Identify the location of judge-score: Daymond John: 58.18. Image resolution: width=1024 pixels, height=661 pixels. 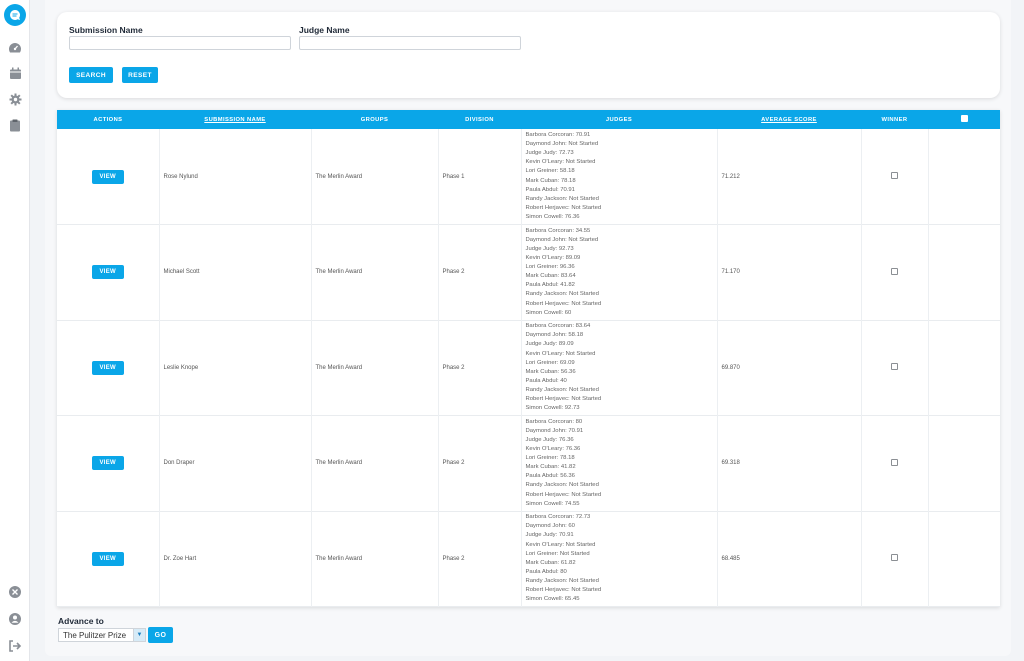
(554, 335).